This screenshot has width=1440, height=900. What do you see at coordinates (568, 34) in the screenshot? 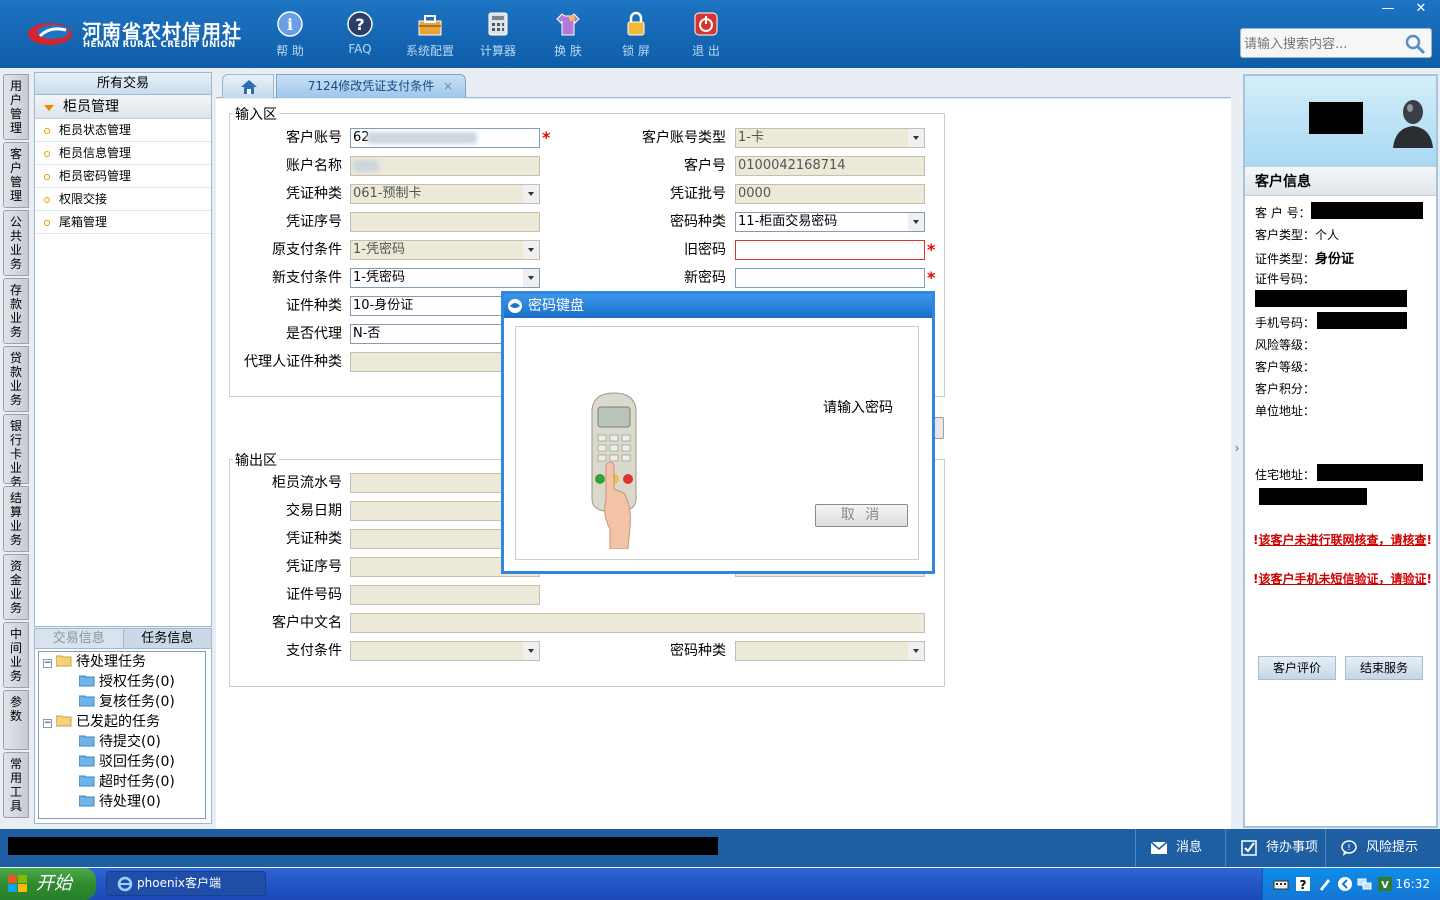
I see `change-skin-button: 换 肤` at bounding box center [568, 34].